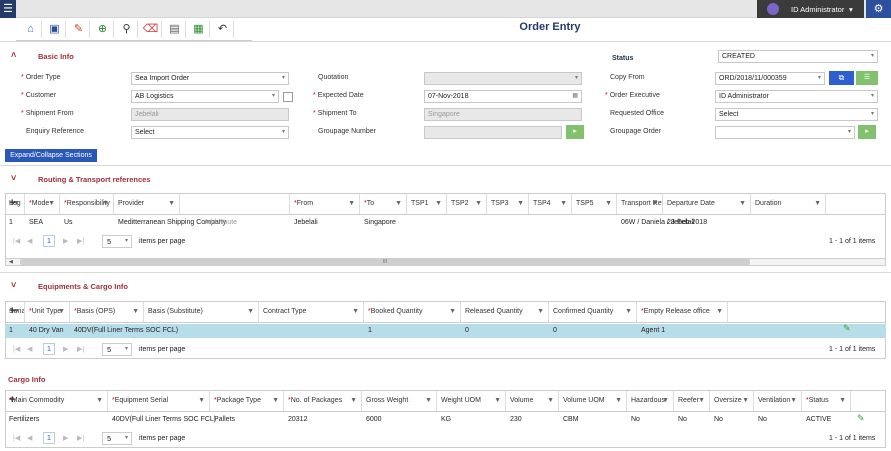 The height and width of the screenshot is (451, 891). I want to click on customer-select: AB Logistics ▾, so click(205, 96).